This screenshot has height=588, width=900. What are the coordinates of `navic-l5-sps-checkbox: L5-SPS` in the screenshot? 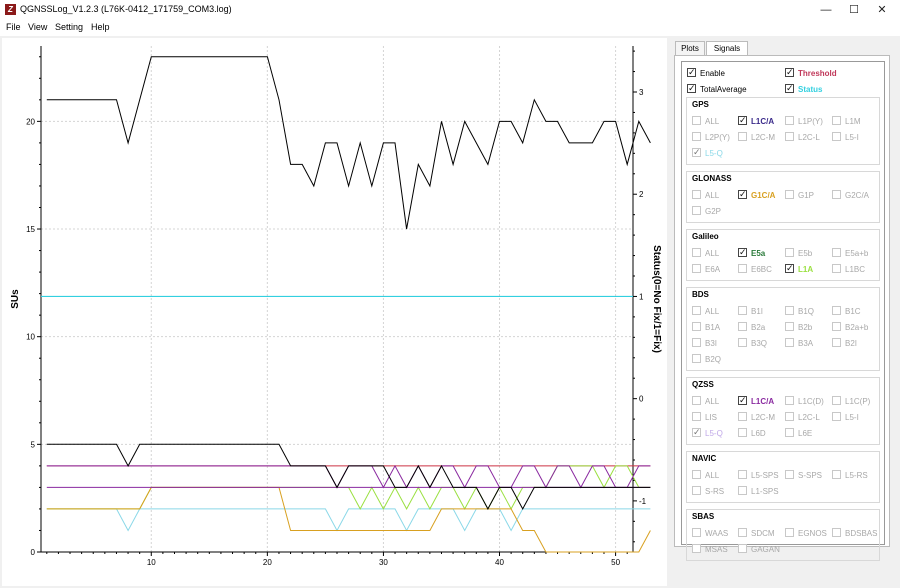 It's located at (758, 476).